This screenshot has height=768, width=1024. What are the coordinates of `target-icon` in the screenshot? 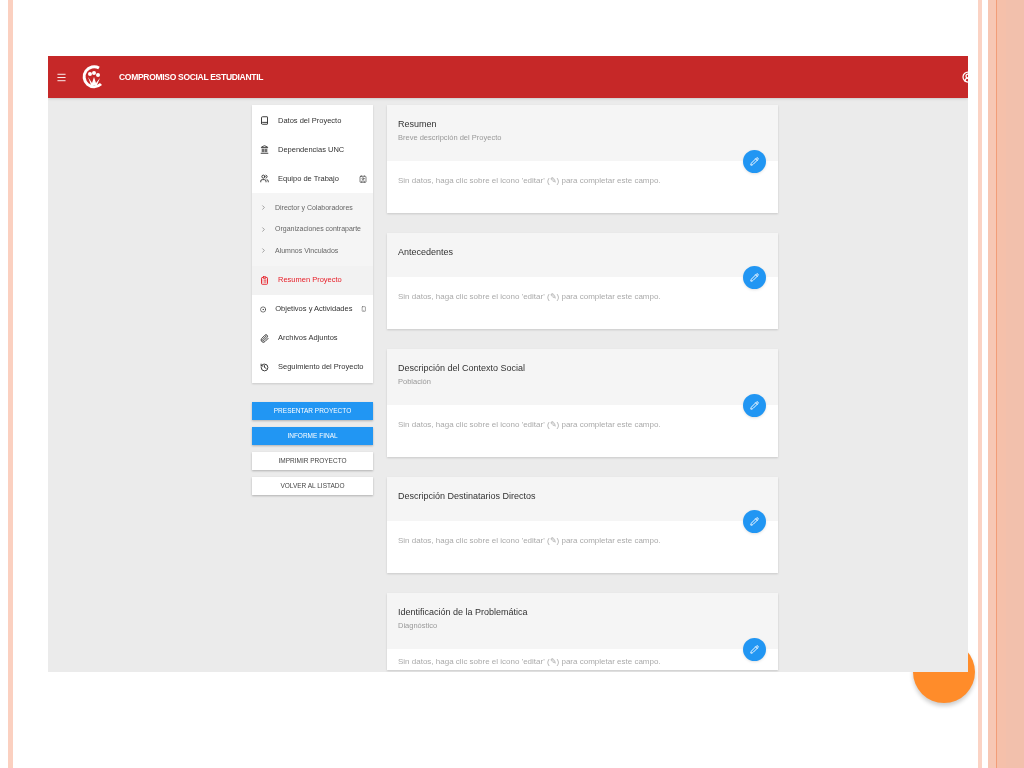 It's located at (263, 309).